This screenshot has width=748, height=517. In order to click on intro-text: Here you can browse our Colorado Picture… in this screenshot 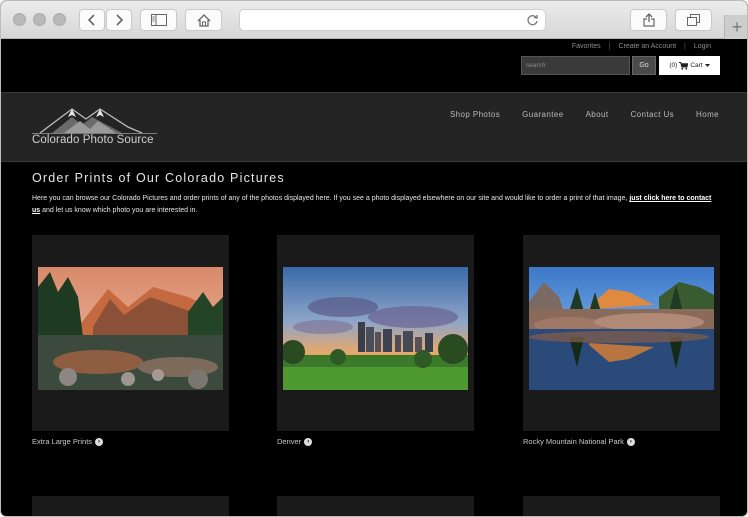, I will do `click(330, 198)`.